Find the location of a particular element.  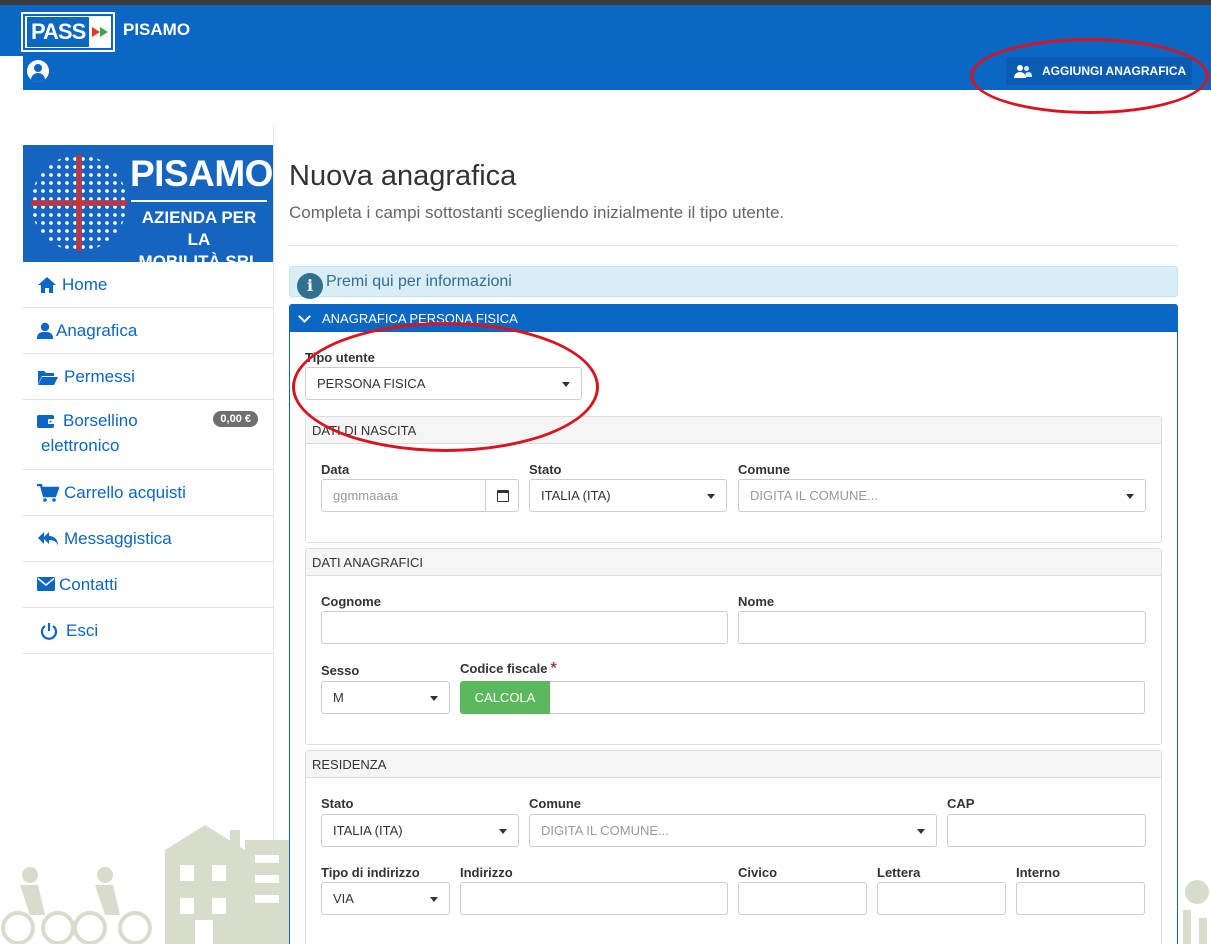

sidebar-item-label: Permessi is located at coordinates (99, 376).